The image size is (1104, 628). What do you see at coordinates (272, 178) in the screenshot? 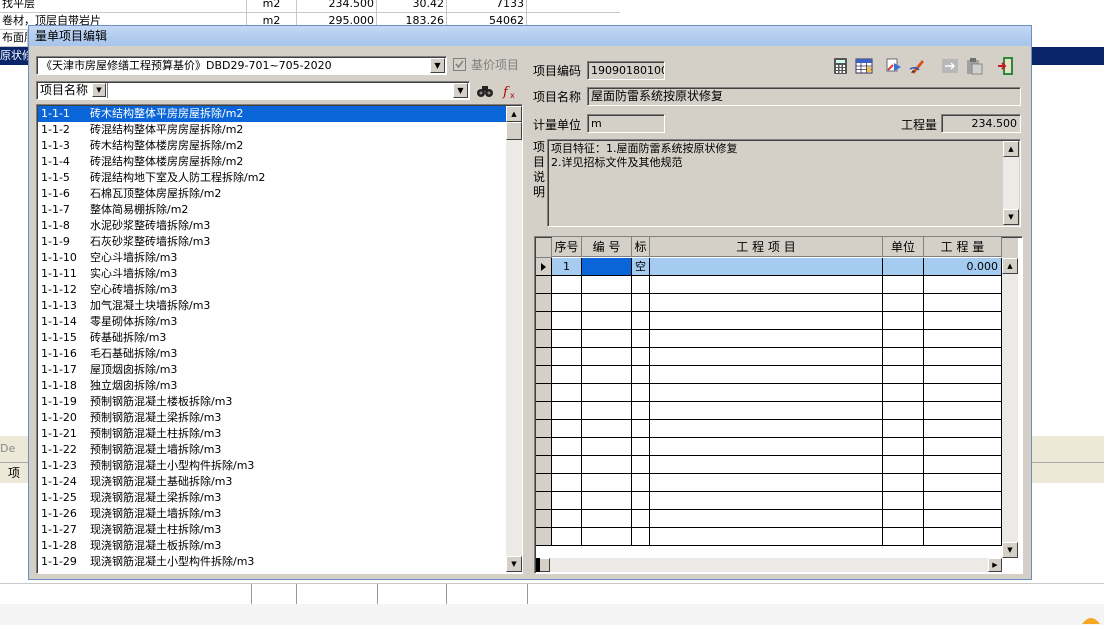
I see `quota-list-item: 1-1-5 砖混结构地下室及人防工程拆除/m2` at bounding box center [272, 178].